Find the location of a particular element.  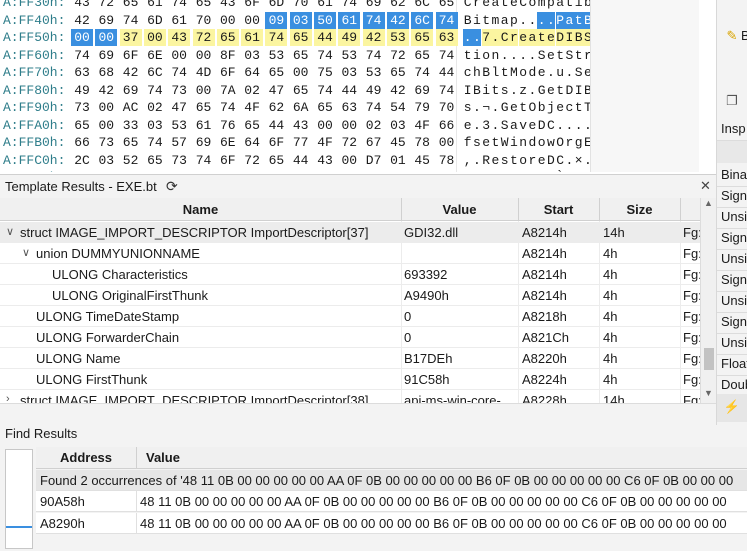

hex-byte: 63 is located at coordinates (446, 37).